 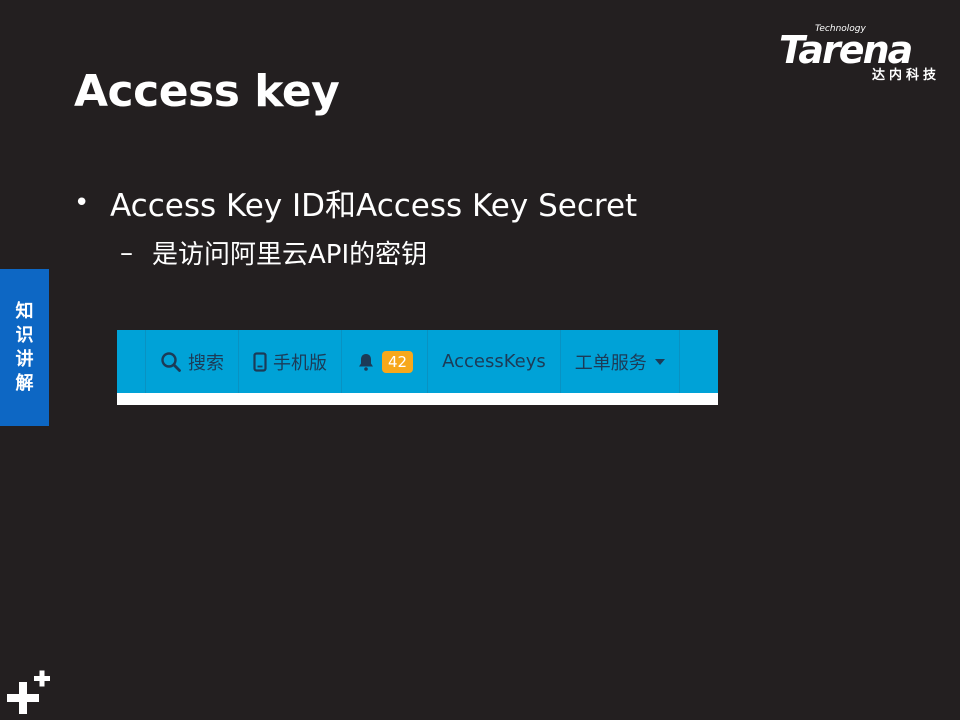 What do you see at coordinates (366, 362) in the screenshot?
I see `bell-icon` at bounding box center [366, 362].